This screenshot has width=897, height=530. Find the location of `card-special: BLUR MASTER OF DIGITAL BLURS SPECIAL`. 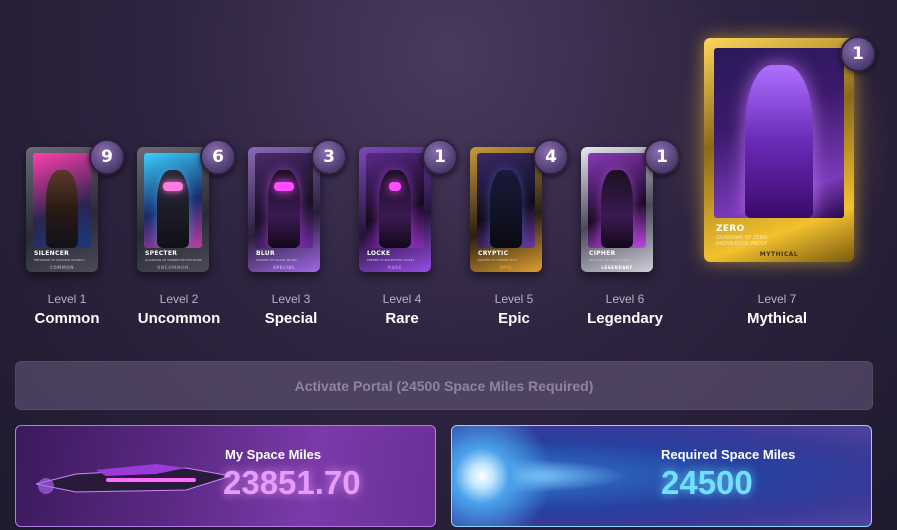

card-special: BLUR MASTER OF DIGITAL BLURS SPECIAL is located at coordinates (284, 209).